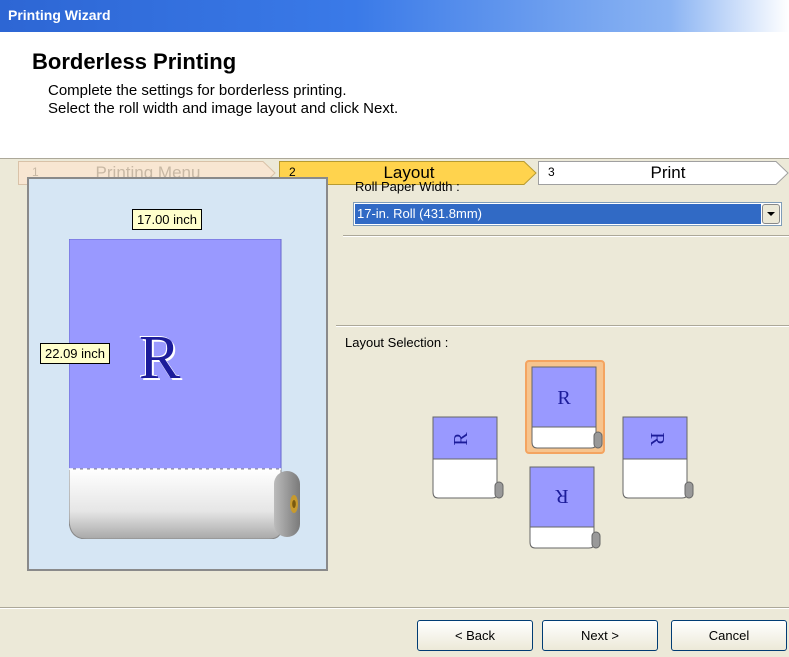 This screenshot has width=789, height=657. I want to click on height-label: 22.09 inch, so click(75, 353).